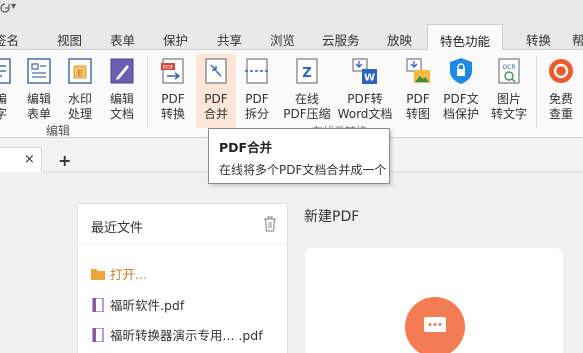 Image resolution: width=583 pixels, height=353 pixels. Describe the element at coordinates (58, 131) in the screenshot. I see `ribbon-group-edit-label: 编辑` at that location.